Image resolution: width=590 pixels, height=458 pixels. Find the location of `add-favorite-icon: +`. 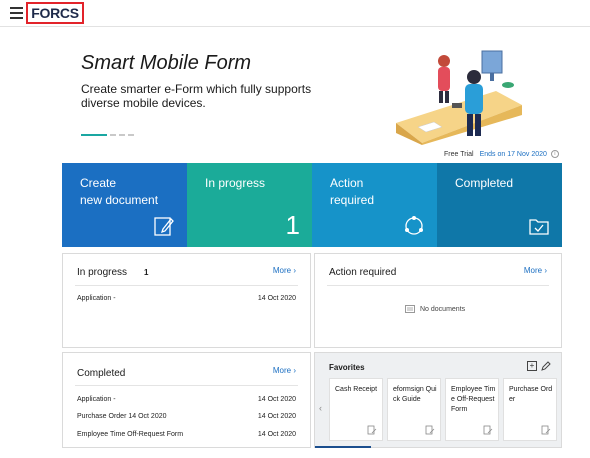

add-favorite-icon: + is located at coordinates (532, 366).